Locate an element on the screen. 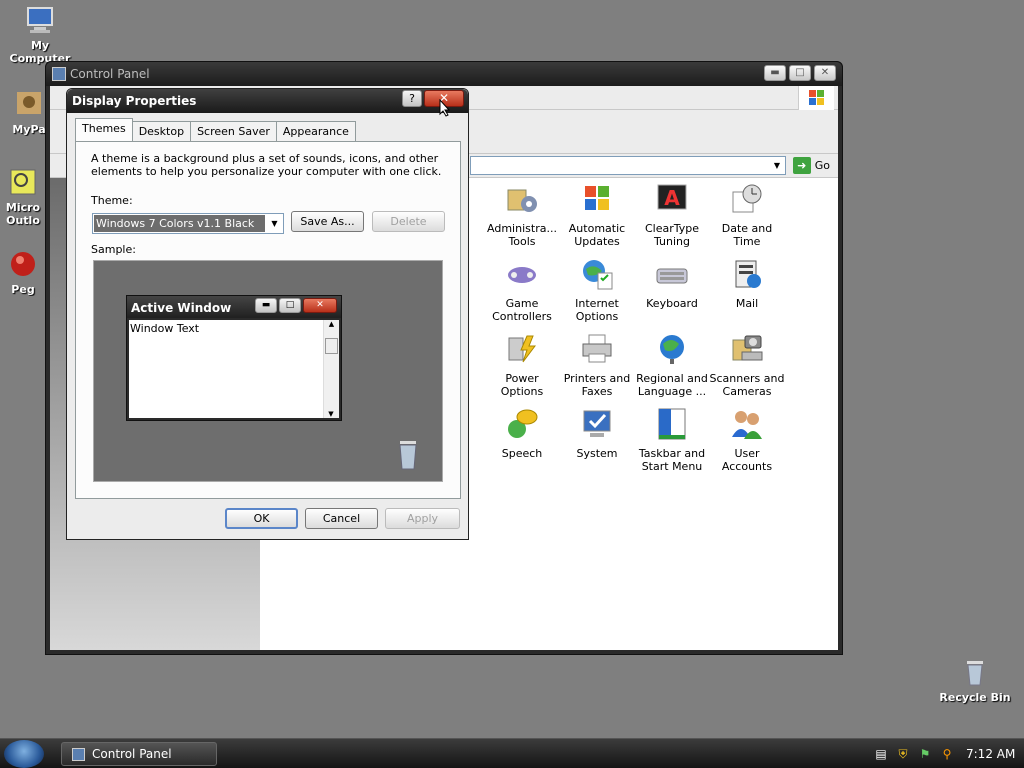  tab-appearance: Appearance is located at coordinates (315, 131).